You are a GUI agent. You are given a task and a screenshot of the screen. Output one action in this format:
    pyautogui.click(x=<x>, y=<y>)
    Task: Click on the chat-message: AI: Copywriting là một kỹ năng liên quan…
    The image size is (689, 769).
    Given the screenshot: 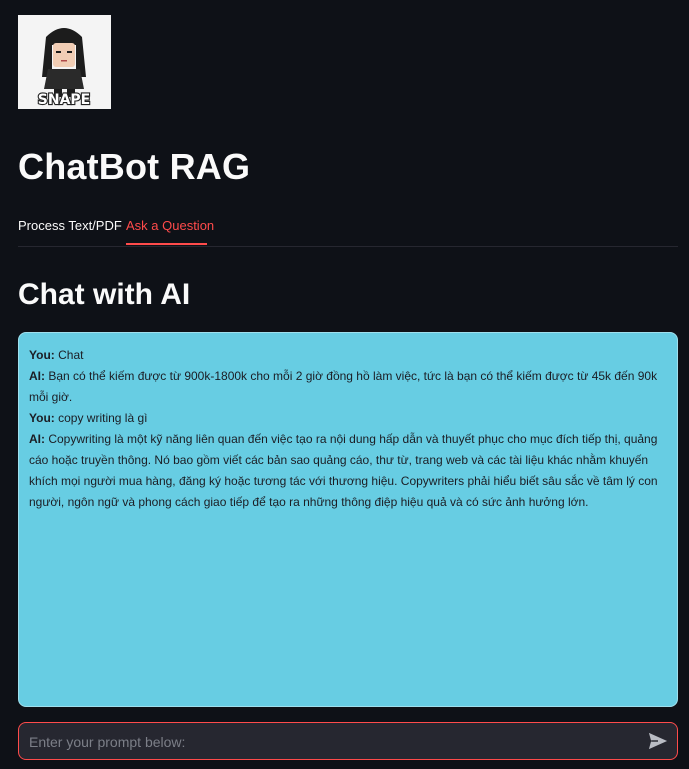 What is the action you would take?
    pyautogui.click(x=348, y=471)
    